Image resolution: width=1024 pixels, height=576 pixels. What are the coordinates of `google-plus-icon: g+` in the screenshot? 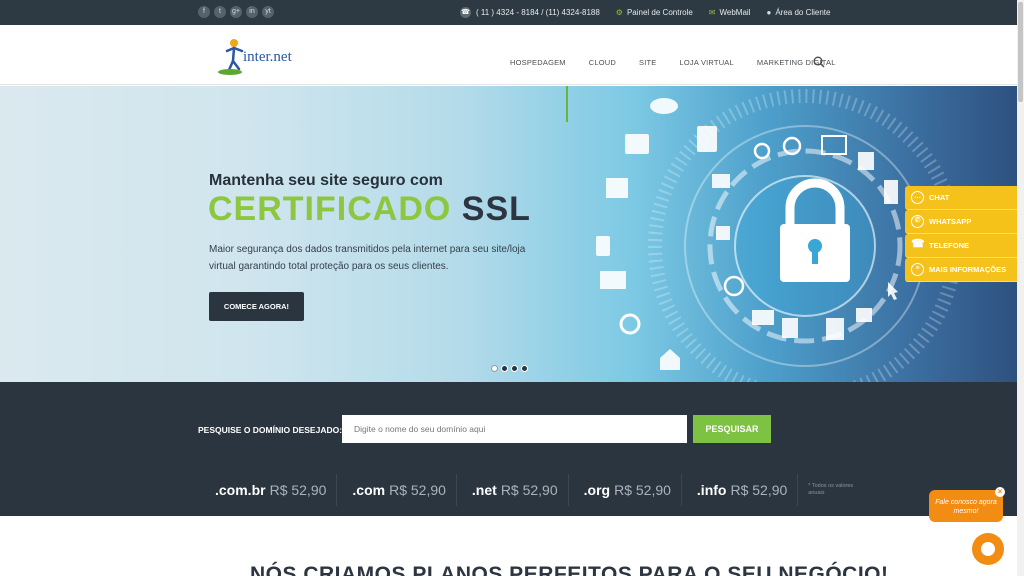 It's located at (236, 12).